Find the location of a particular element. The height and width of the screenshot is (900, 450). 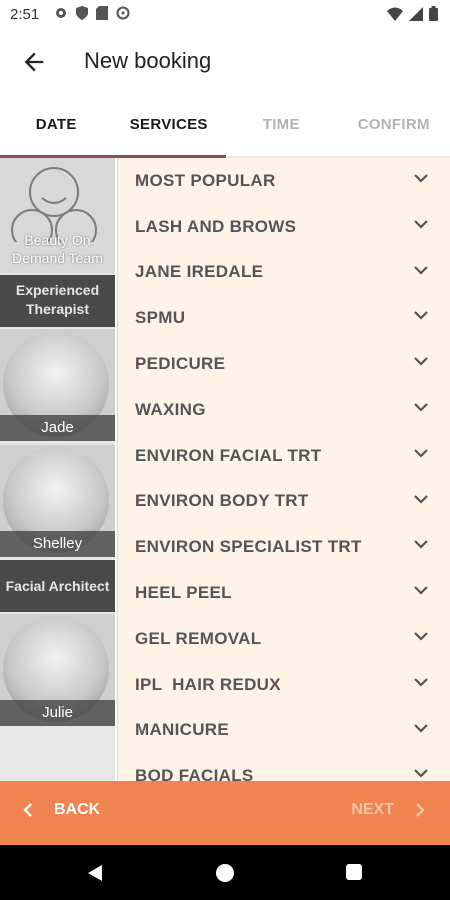

shield-icon is located at coordinates (82, 13).